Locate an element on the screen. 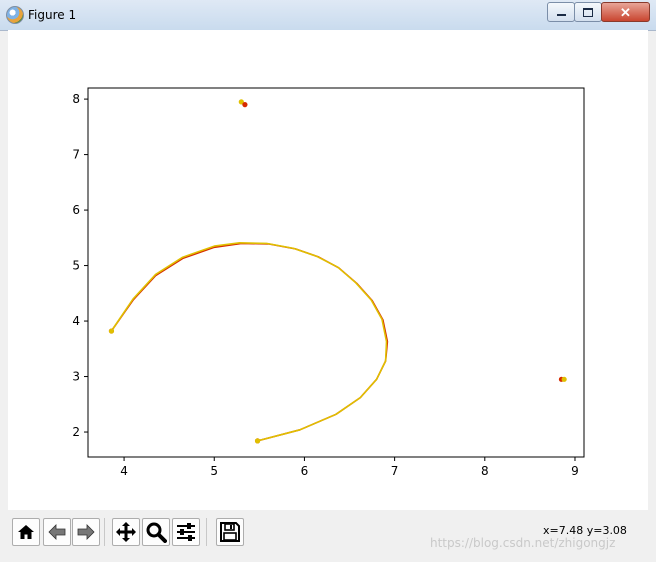 This screenshot has width=656, height=562. configure-subplots-button is located at coordinates (186, 532).